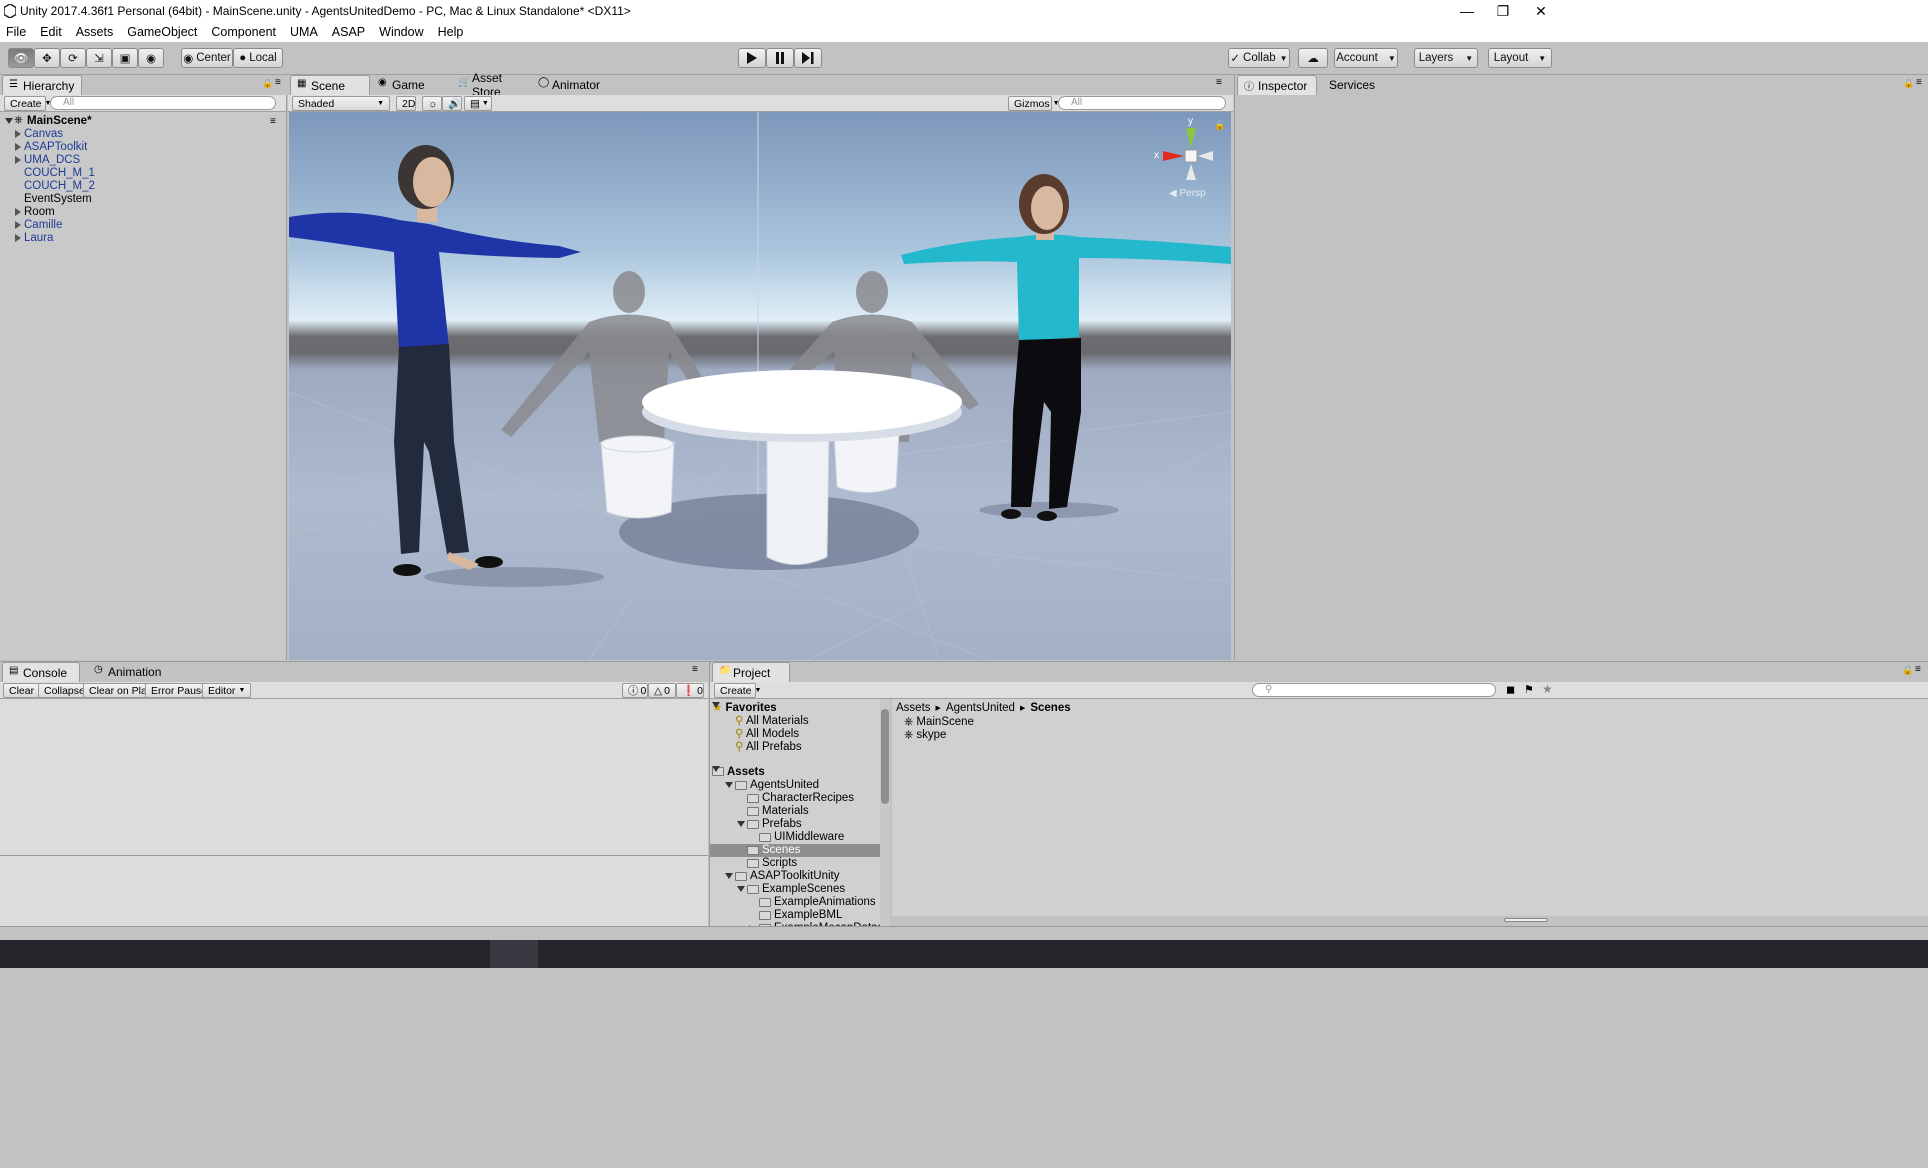  I want to click on tree-folder-prefabs: Prefabs, so click(795, 824).